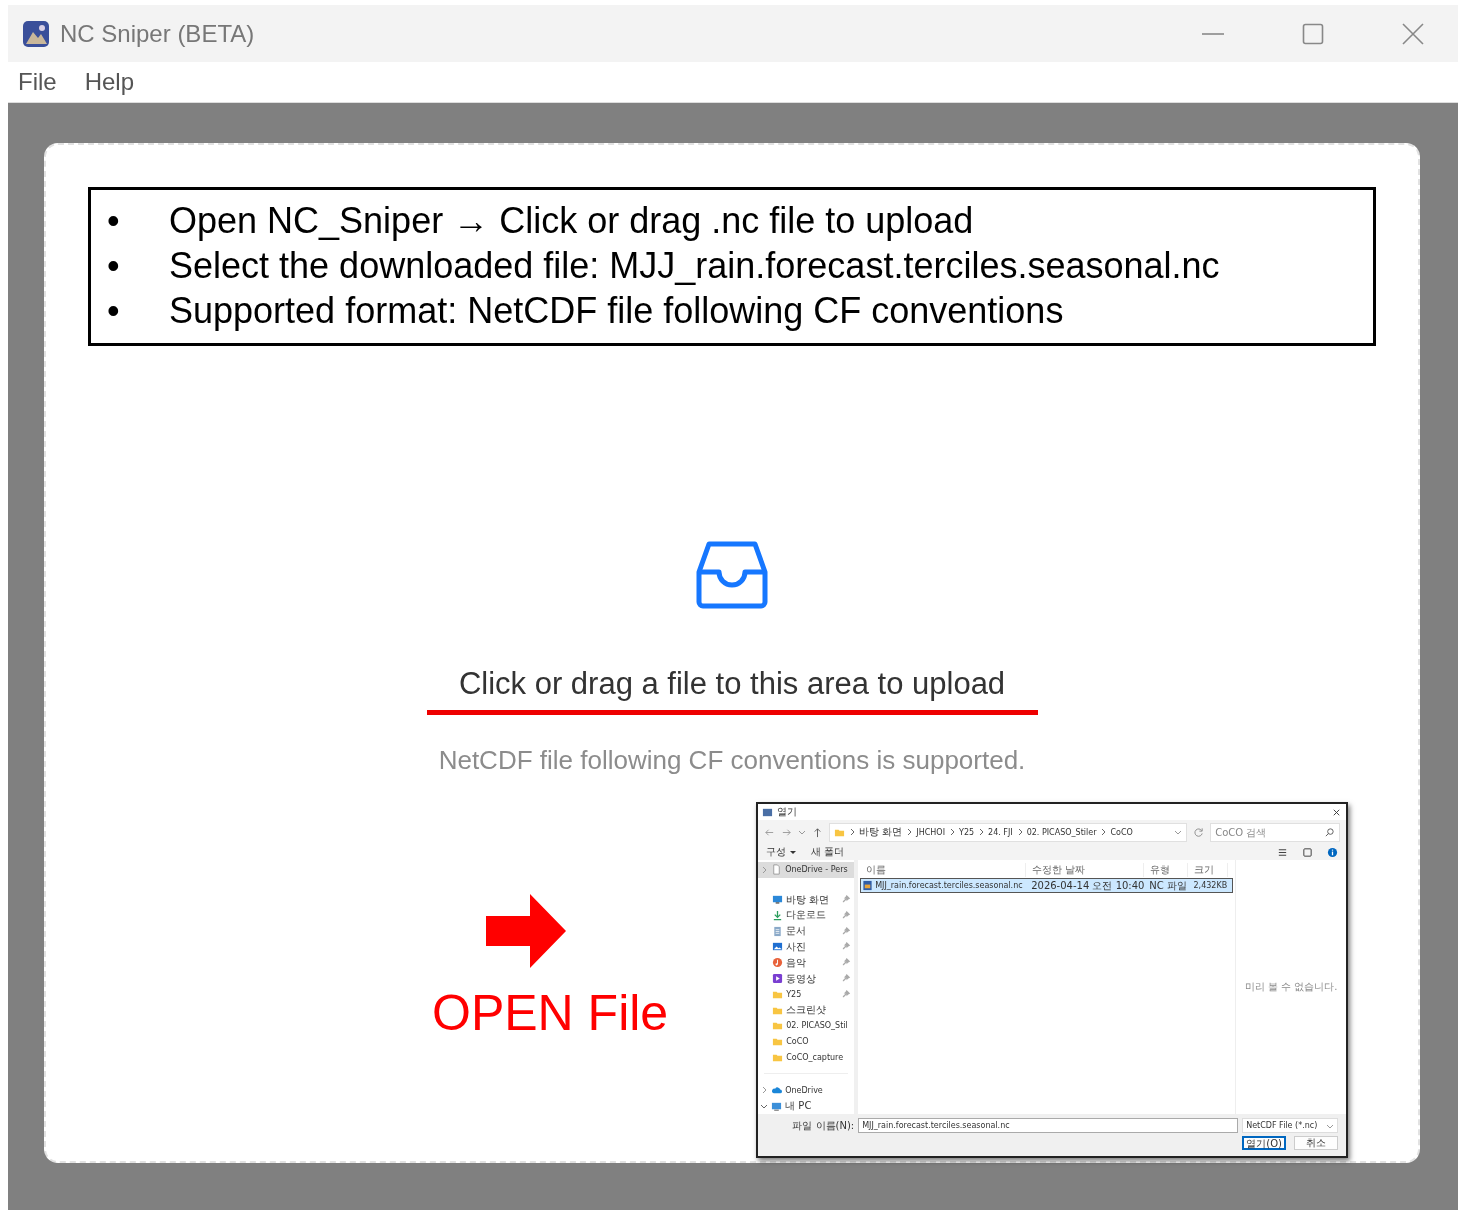  Describe the element at coordinates (806, 978) in the screenshot. I see `sidebar-item: 동영상` at that location.